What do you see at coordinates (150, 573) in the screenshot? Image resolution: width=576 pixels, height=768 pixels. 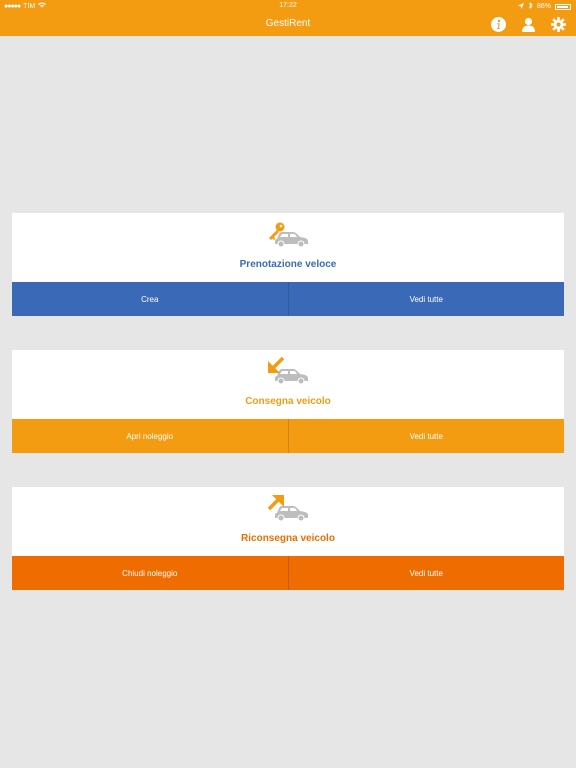 I see `chiudi-noleggio-button: Chiudi noleggio` at bounding box center [150, 573].